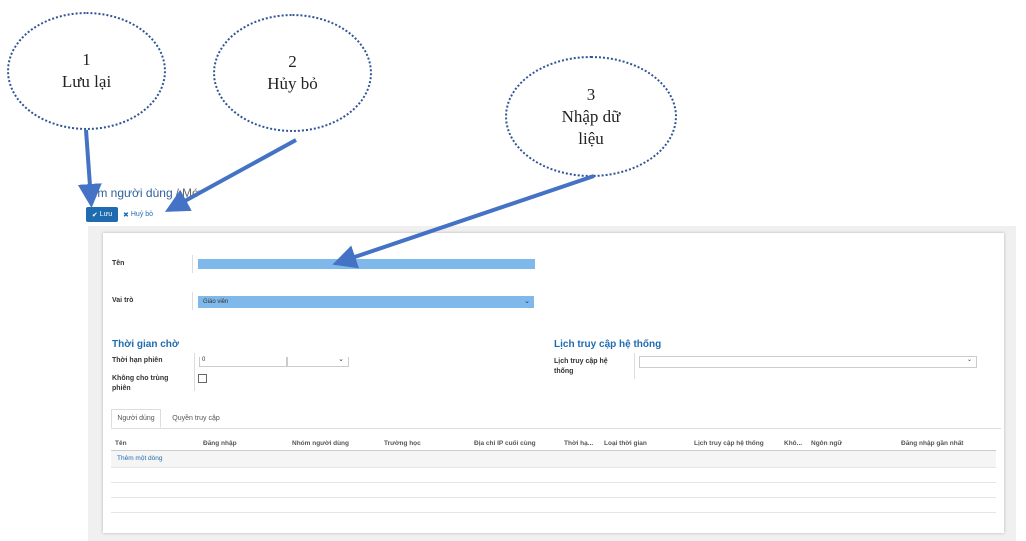  Describe the element at coordinates (94, 215) in the screenshot. I see `check-icon: ✔` at that location.